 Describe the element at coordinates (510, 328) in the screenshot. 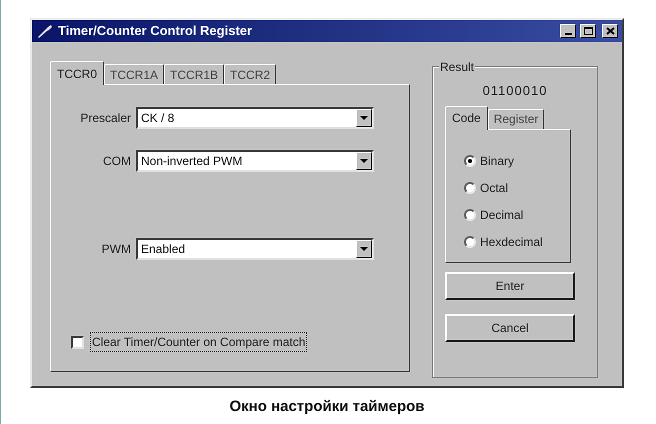

I see `button: Cancel` at that location.